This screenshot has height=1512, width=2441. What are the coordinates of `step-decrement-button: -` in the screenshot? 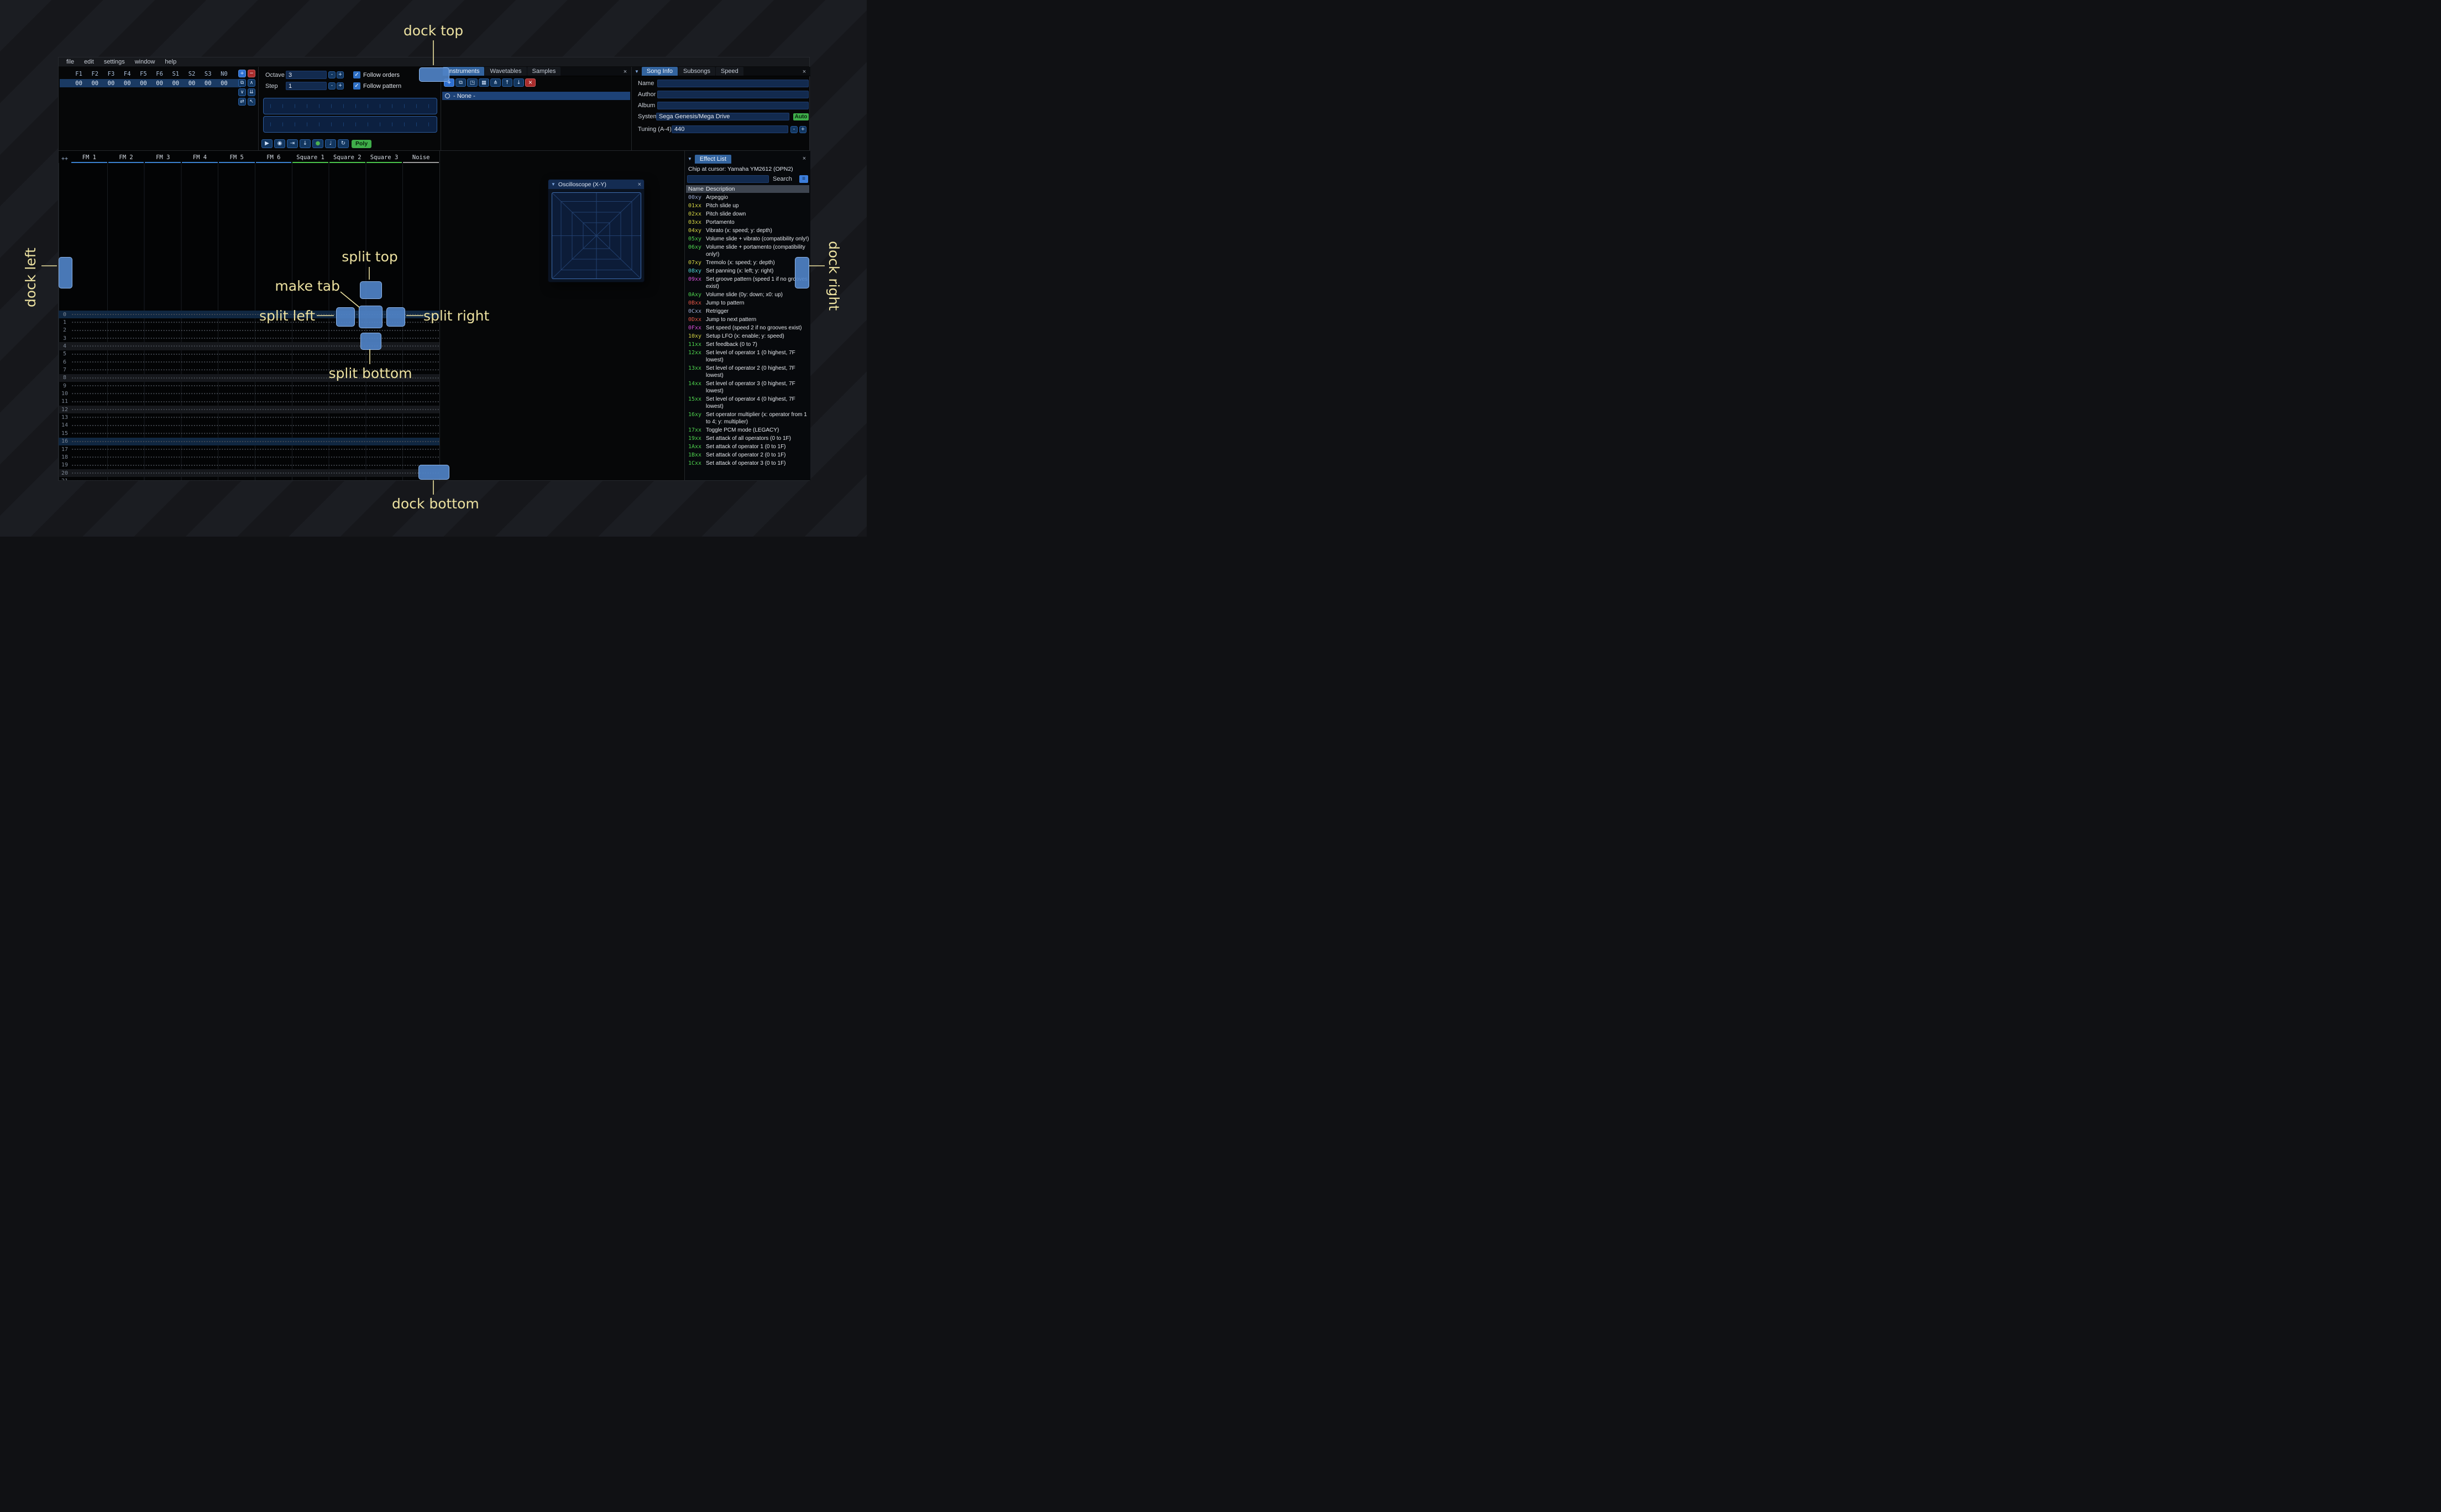 It's located at (332, 86).